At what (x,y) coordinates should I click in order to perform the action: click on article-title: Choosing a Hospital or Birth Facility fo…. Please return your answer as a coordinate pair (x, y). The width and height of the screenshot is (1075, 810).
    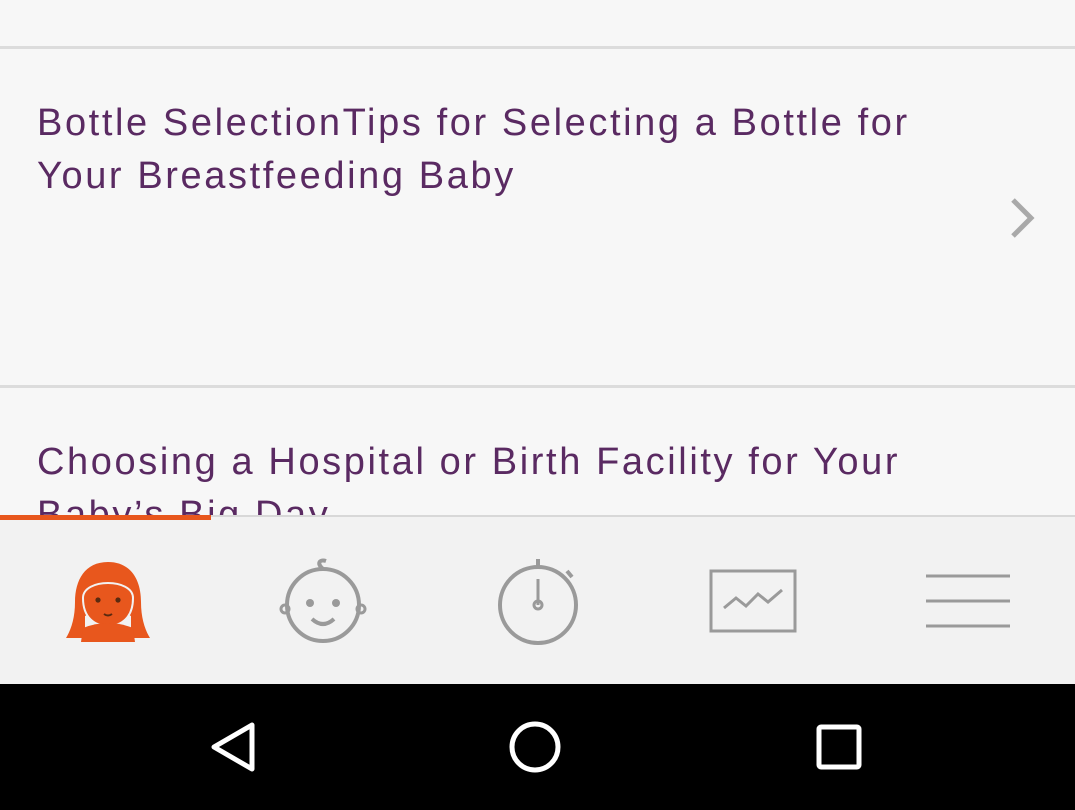
    Looking at the image, I should click on (469, 478).